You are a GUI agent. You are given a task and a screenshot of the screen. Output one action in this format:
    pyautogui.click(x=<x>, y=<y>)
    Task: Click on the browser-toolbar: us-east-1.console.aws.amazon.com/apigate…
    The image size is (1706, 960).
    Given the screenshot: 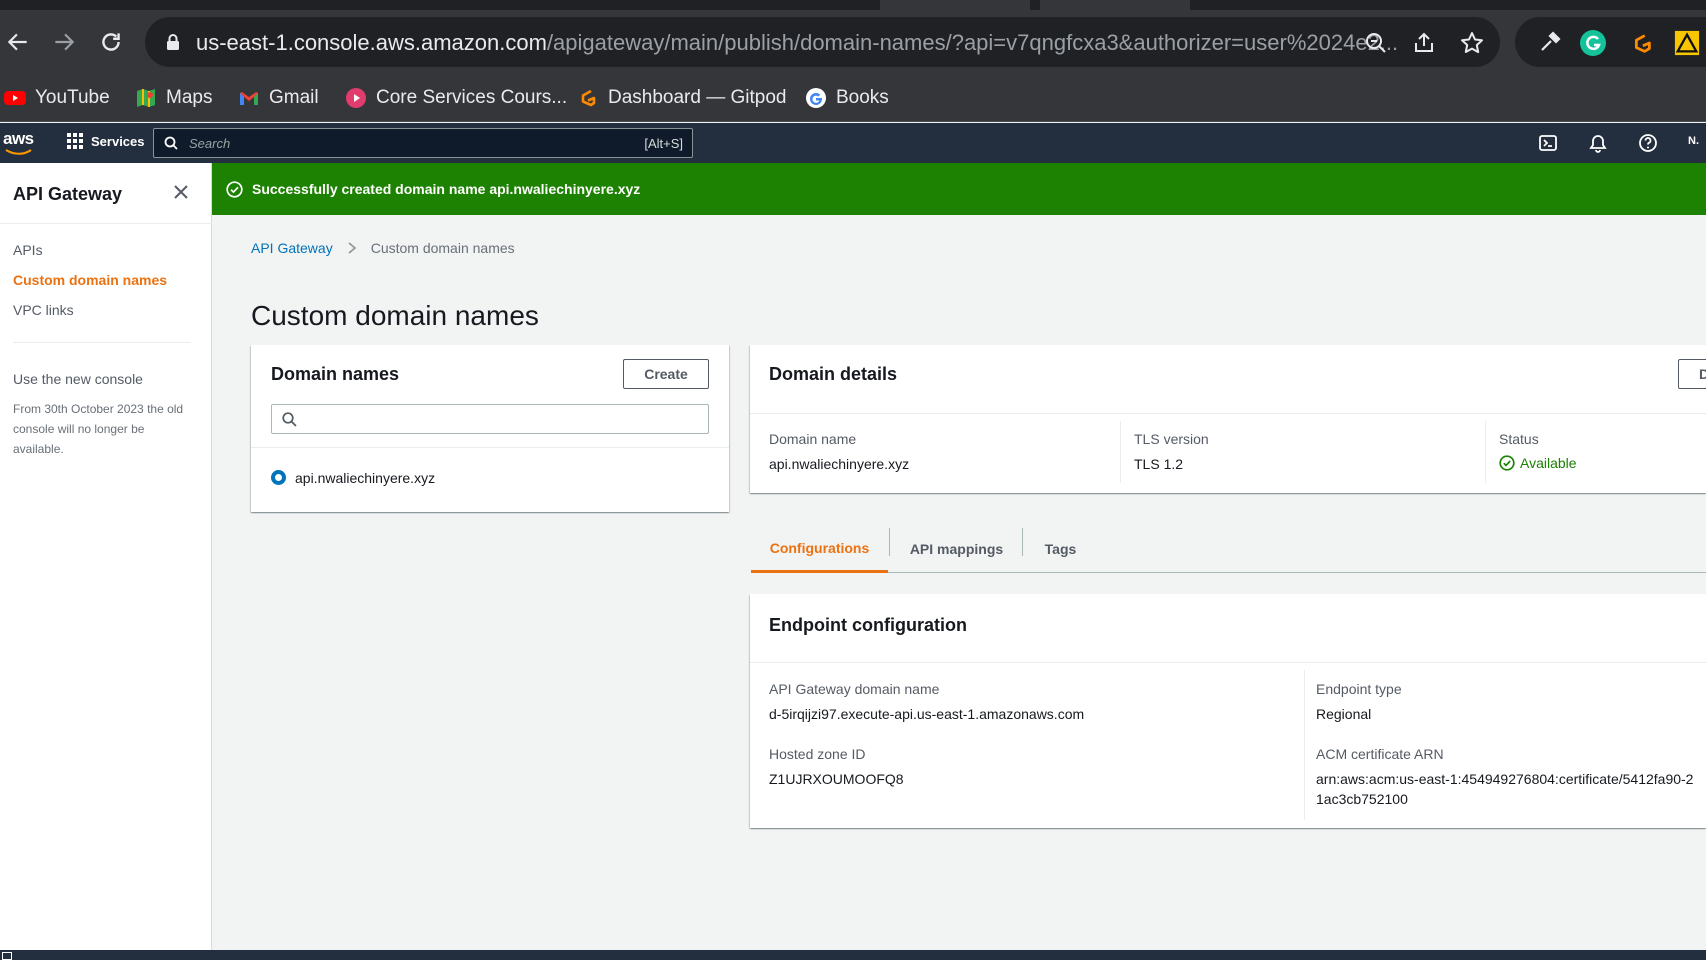 What is the action you would take?
    pyautogui.click(x=853, y=42)
    